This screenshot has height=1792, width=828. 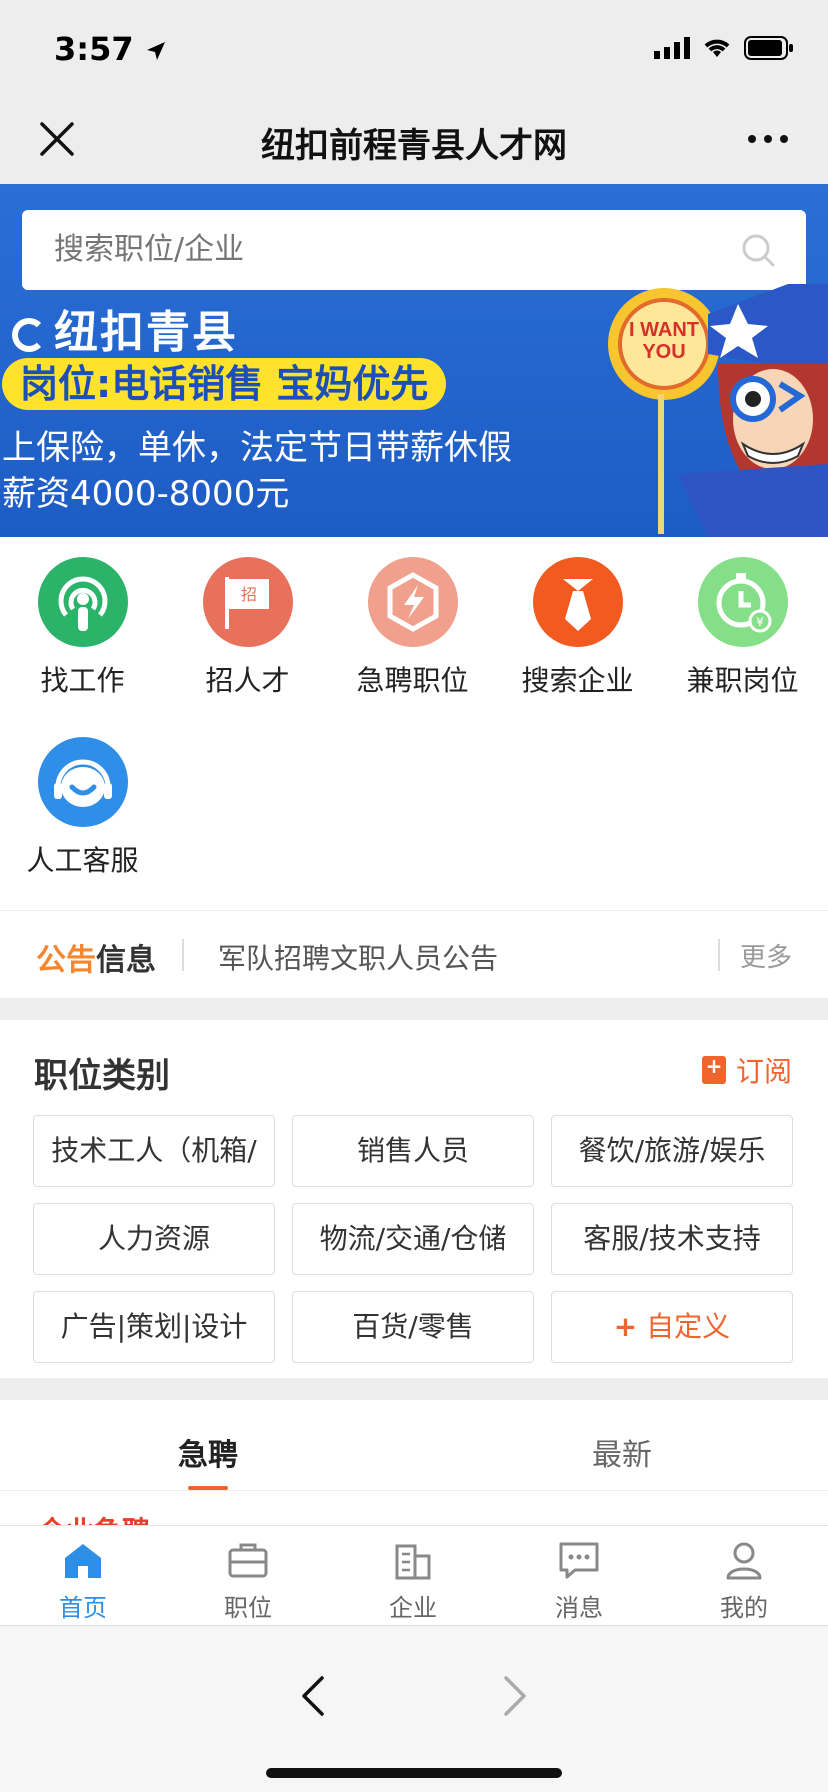 I want to click on brand-logo-icon, so click(x=29, y=335).